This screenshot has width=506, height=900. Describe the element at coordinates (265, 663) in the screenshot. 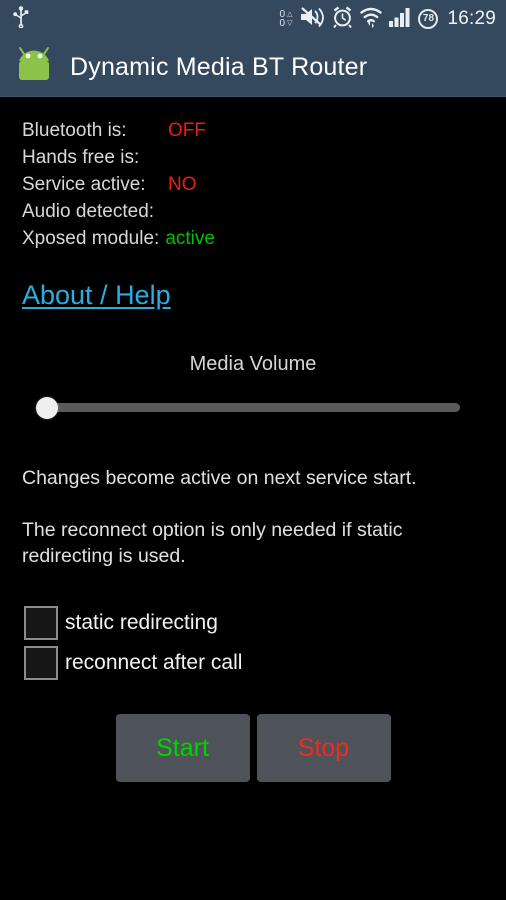

I see `option-reconnect-after-call: reconnect after call` at that location.